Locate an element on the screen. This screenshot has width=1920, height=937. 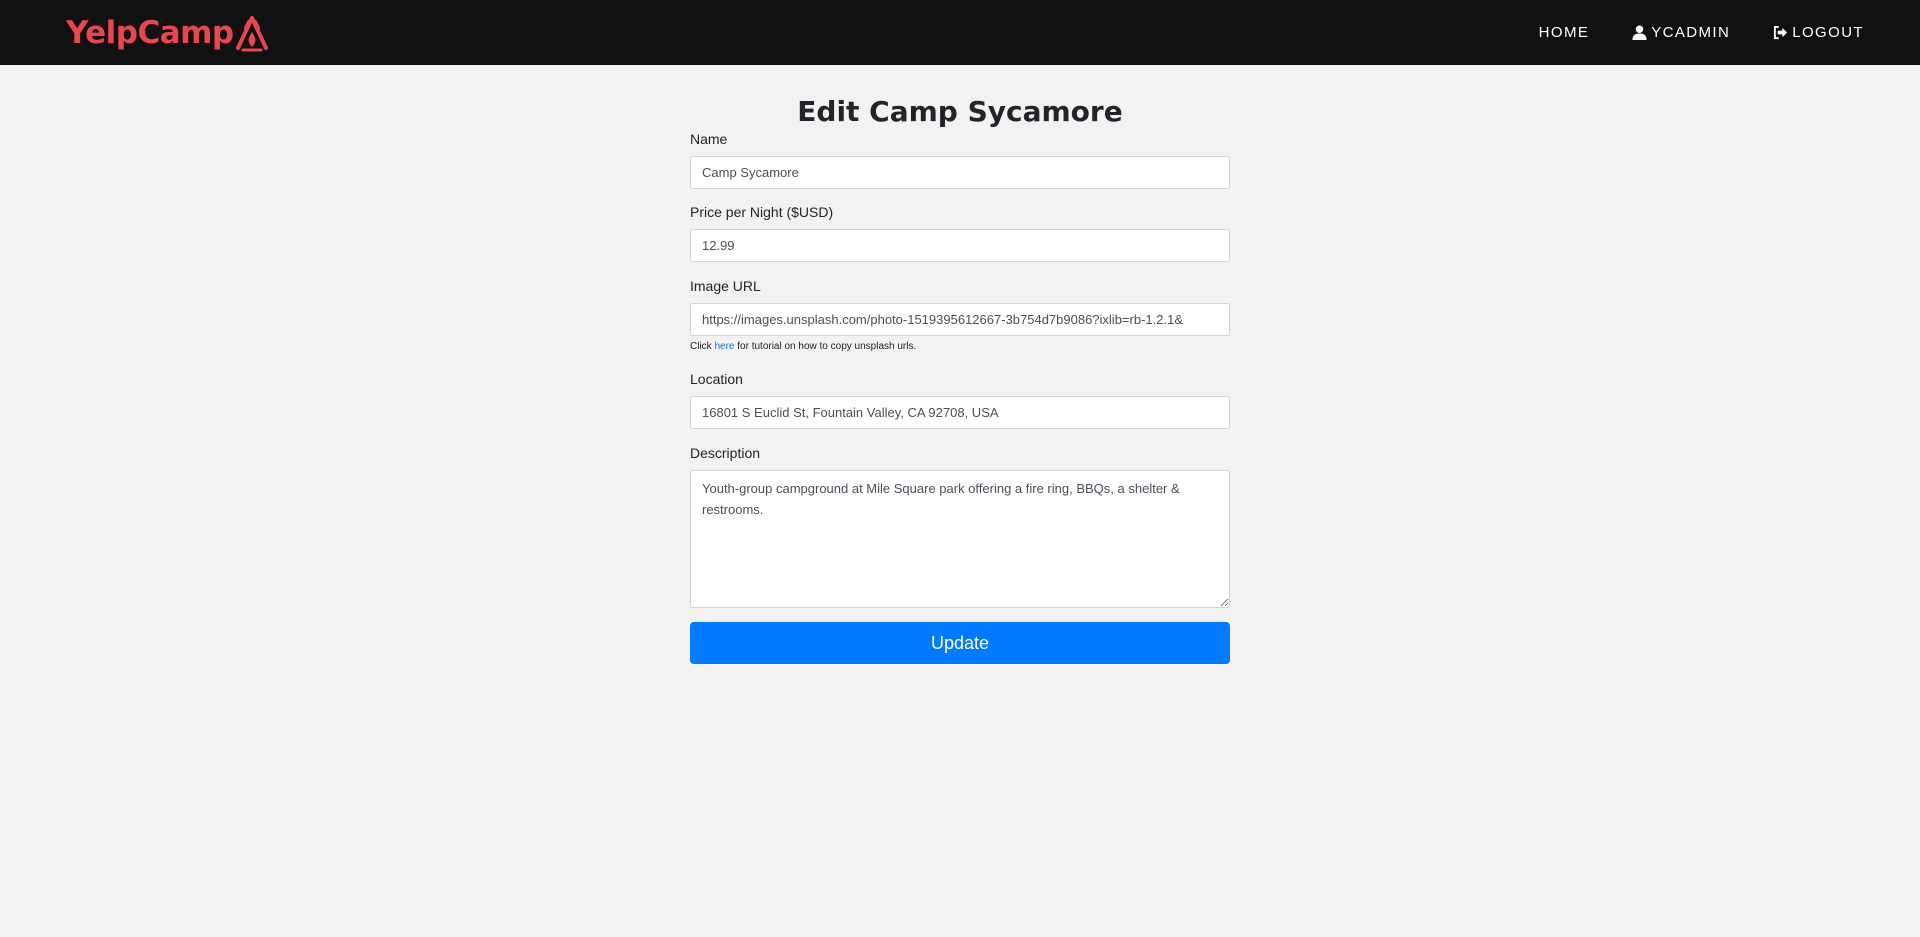
brand-link: YelpCamp is located at coordinates (167, 33).